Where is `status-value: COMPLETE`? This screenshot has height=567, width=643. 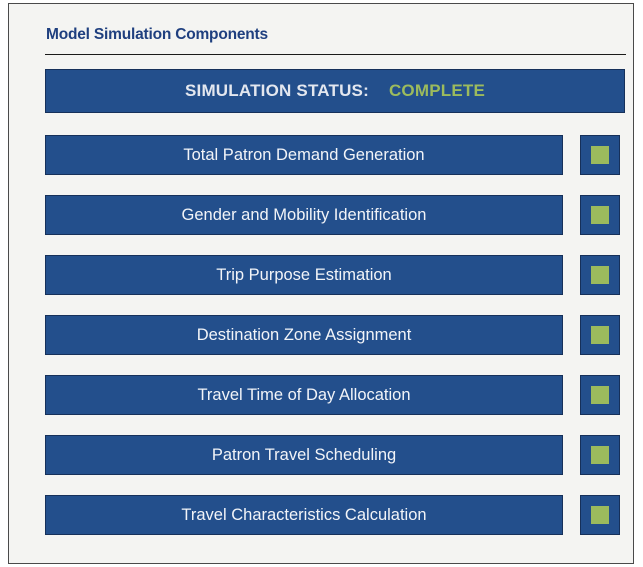
status-value: COMPLETE is located at coordinates (436, 90).